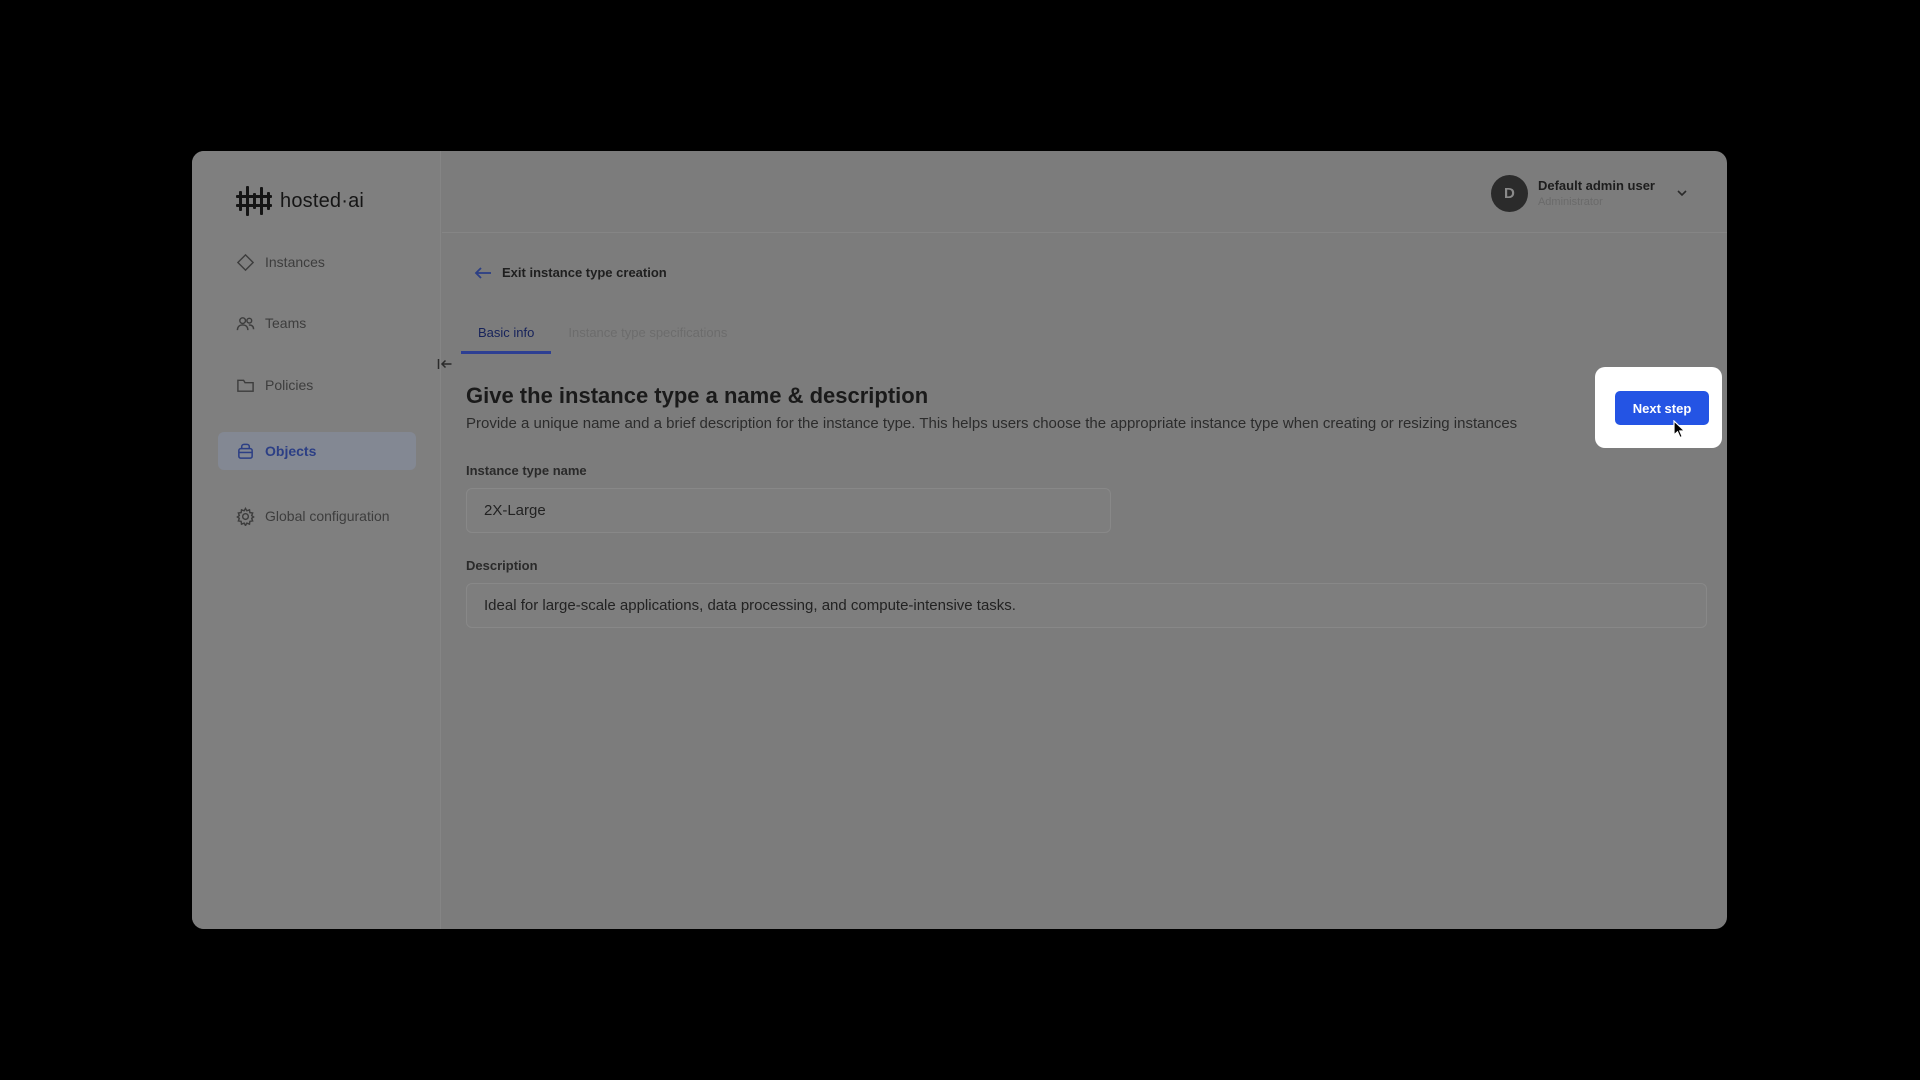 The width and height of the screenshot is (1920, 1080). I want to click on sidebar-item-policies: Policies, so click(317, 385).